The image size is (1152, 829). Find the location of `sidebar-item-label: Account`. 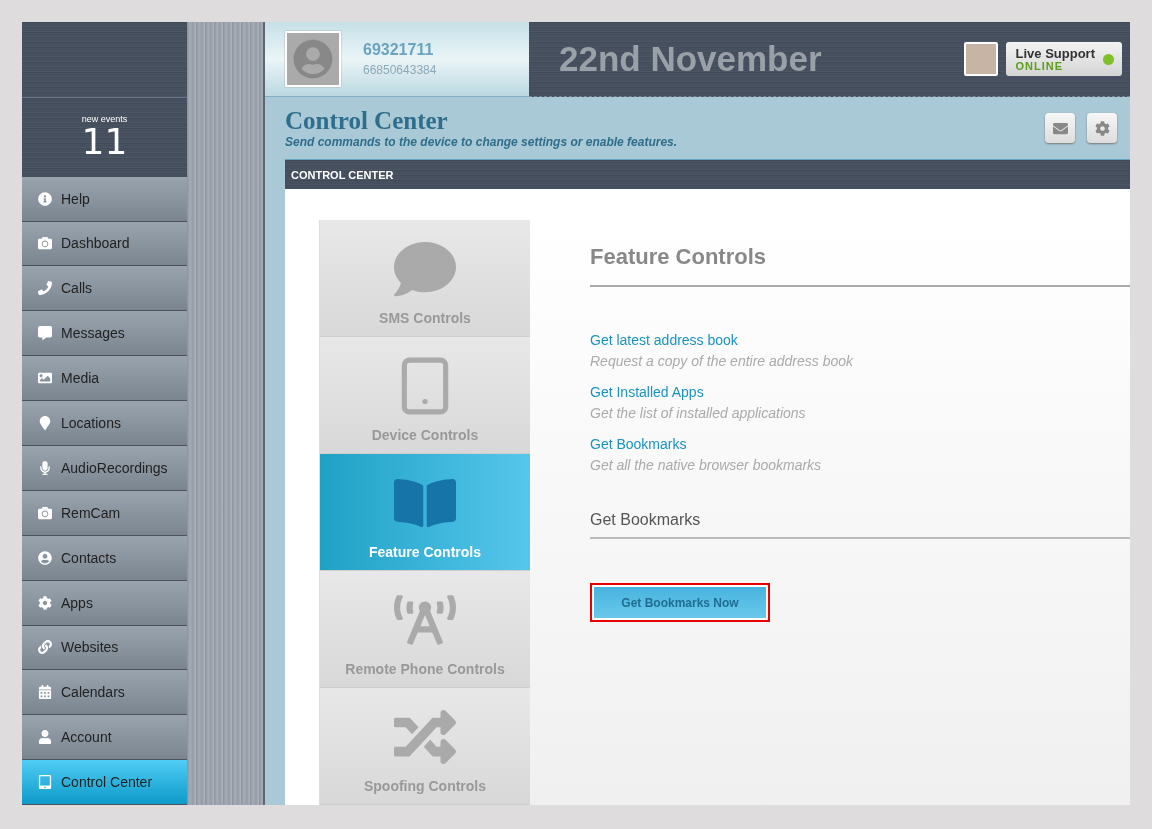

sidebar-item-label: Account is located at coordinates (86, 737).